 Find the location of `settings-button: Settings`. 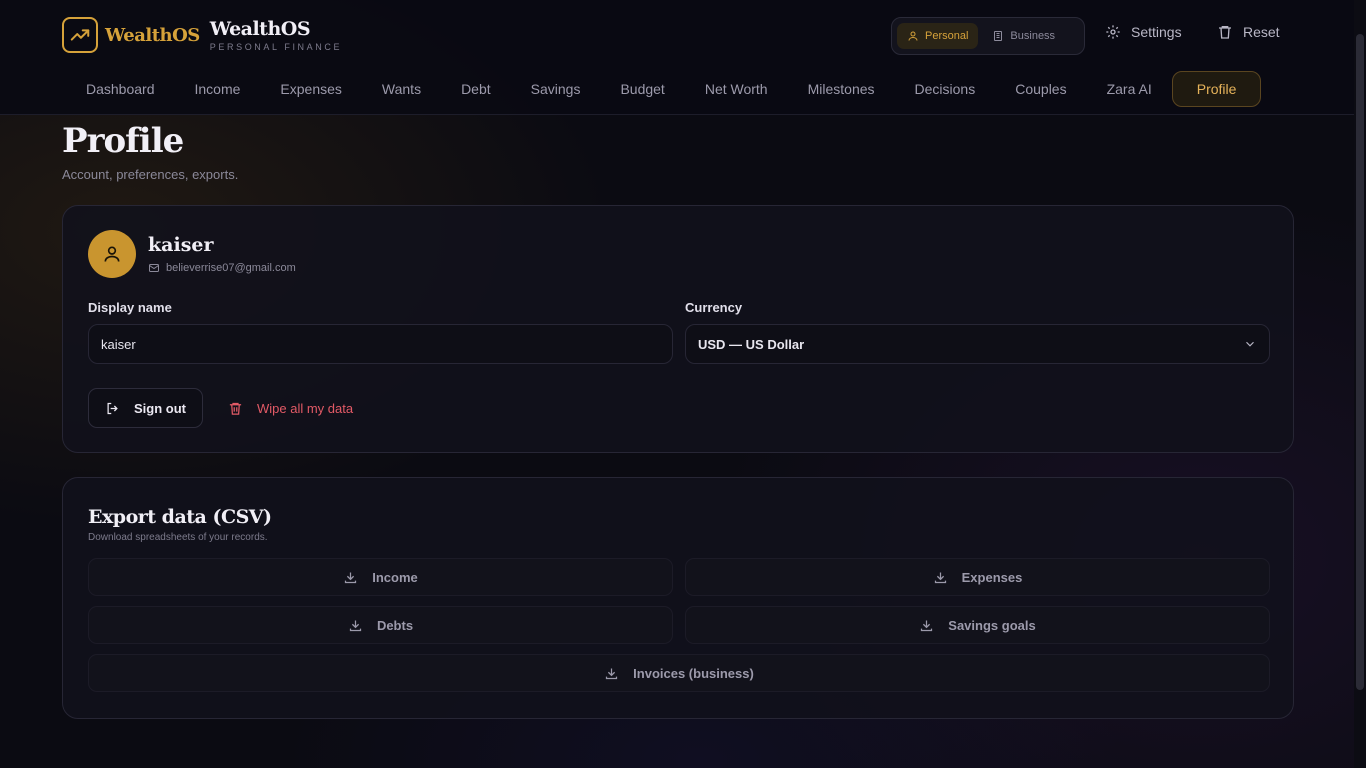

settings-button: Settings is located at coordinates (1143, 32).